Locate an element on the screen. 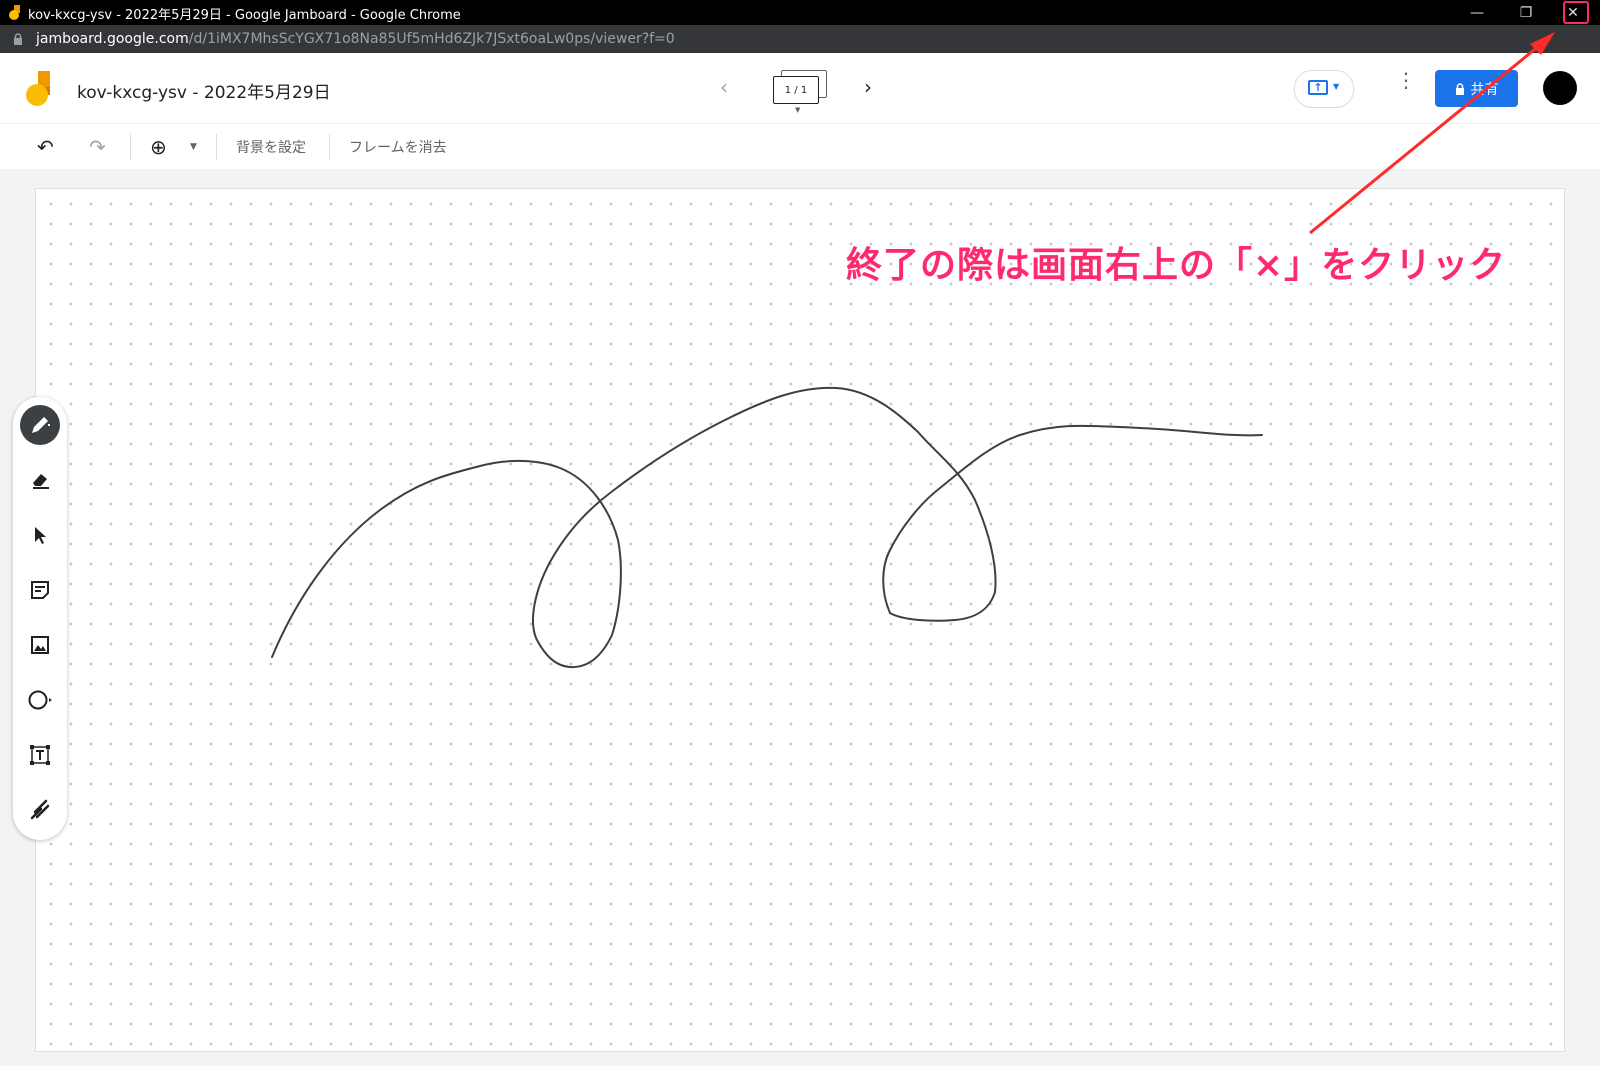 The width and height of the screenshot is (1600, 1066). sticky-note-tool is located at coordinates (40, 590).